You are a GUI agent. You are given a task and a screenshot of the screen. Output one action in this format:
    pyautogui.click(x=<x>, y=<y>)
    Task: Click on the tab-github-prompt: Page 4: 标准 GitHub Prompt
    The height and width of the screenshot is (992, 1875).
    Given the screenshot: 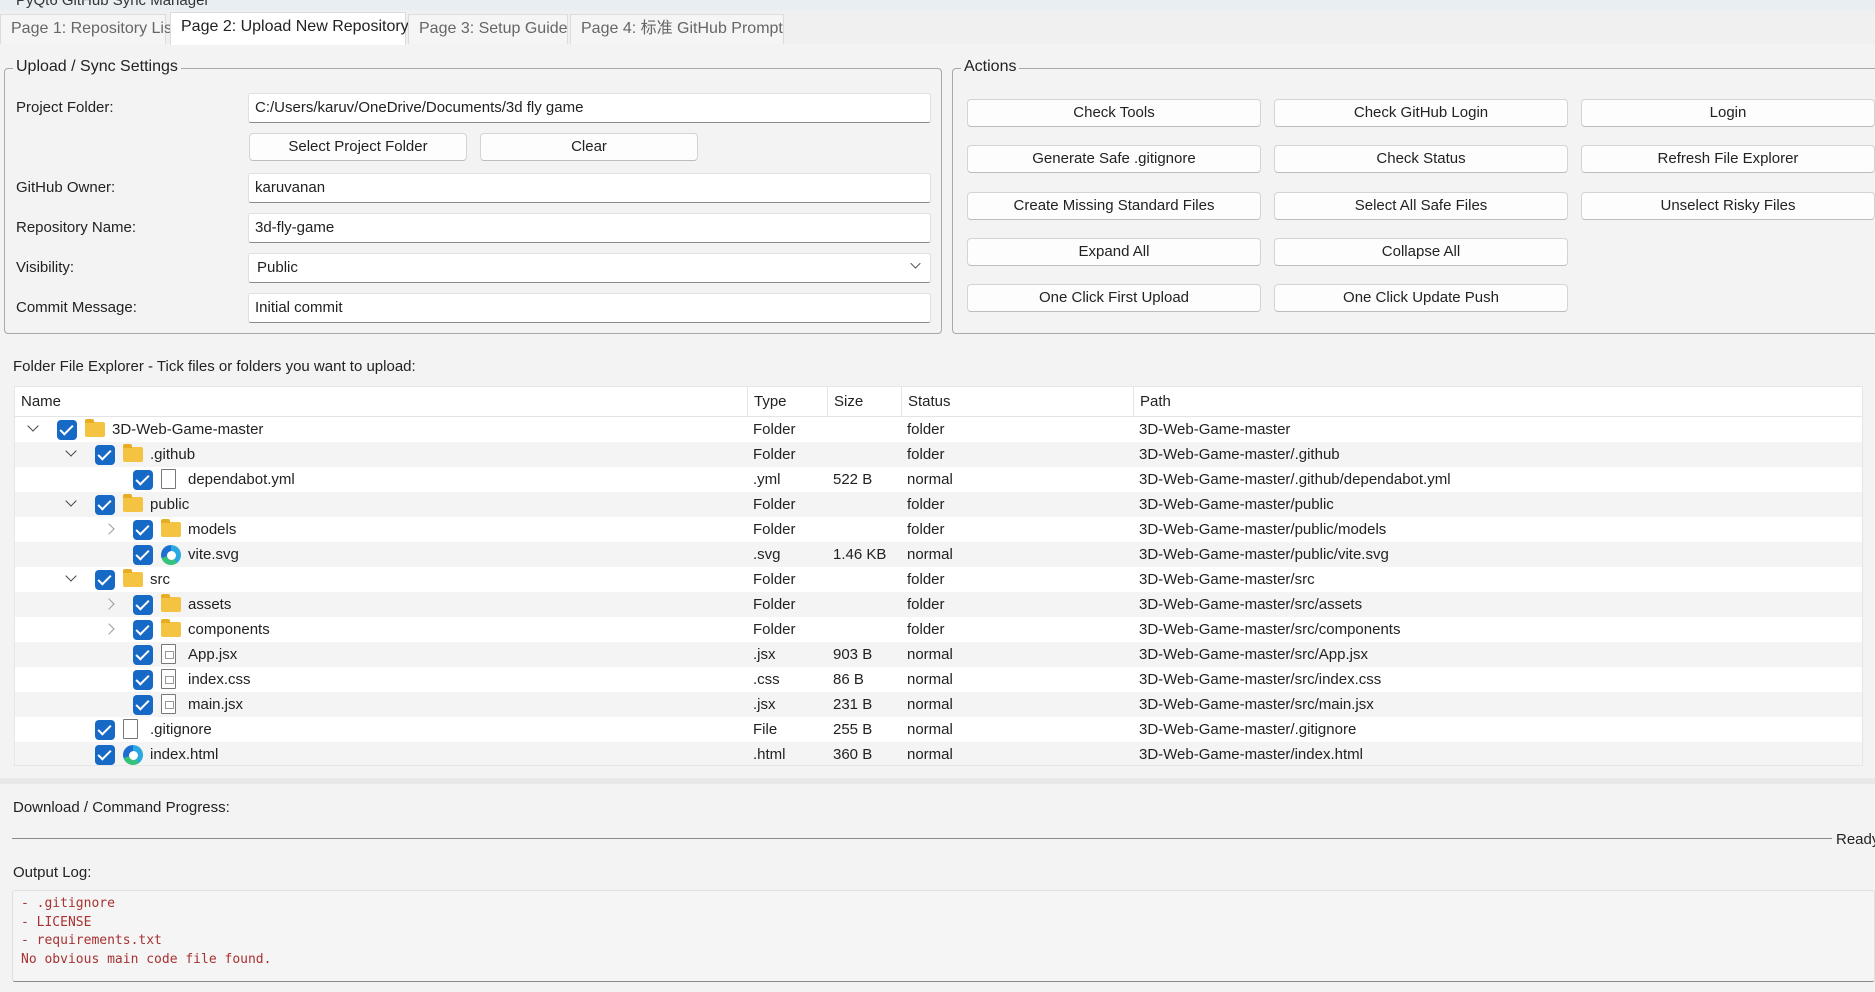 What is the action you would take?
    pyautogui.click(x=677, y=29)
    